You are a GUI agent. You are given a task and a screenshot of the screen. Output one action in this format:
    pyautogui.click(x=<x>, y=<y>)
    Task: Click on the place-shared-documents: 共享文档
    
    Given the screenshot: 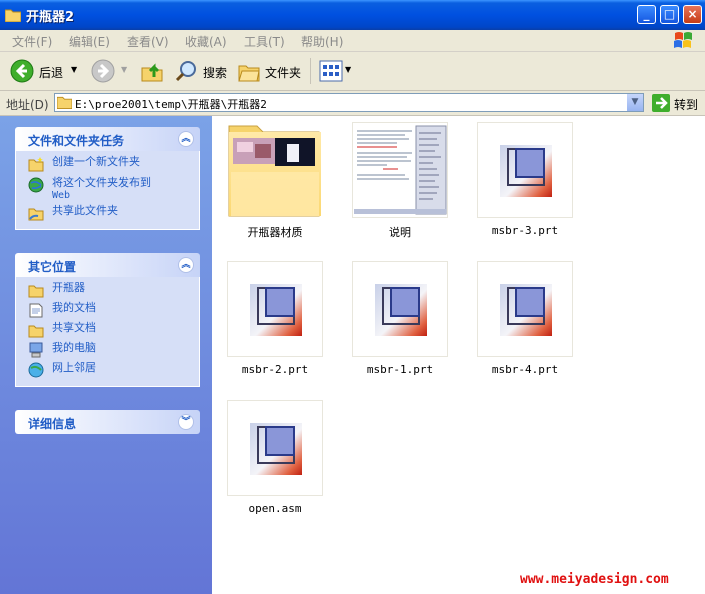 What is the action you would take?
    pyautogui.click(x=107, y=330)
    